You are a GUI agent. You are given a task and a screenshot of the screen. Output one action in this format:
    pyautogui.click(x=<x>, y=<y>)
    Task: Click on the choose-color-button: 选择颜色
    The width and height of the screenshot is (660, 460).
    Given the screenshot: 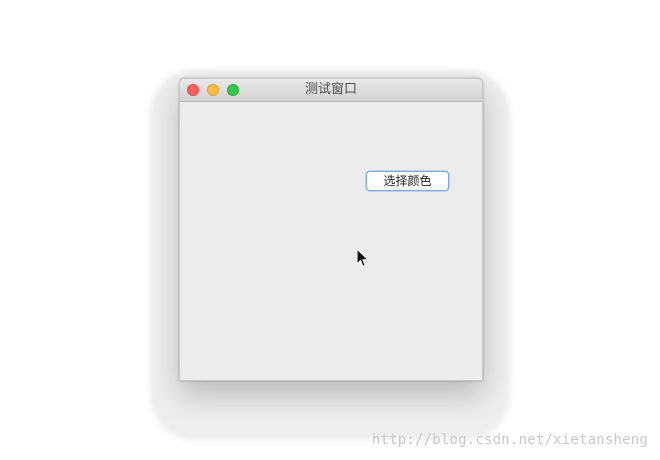 What is the action you would take?
    pyautogui.click(x=407, y=181)
    